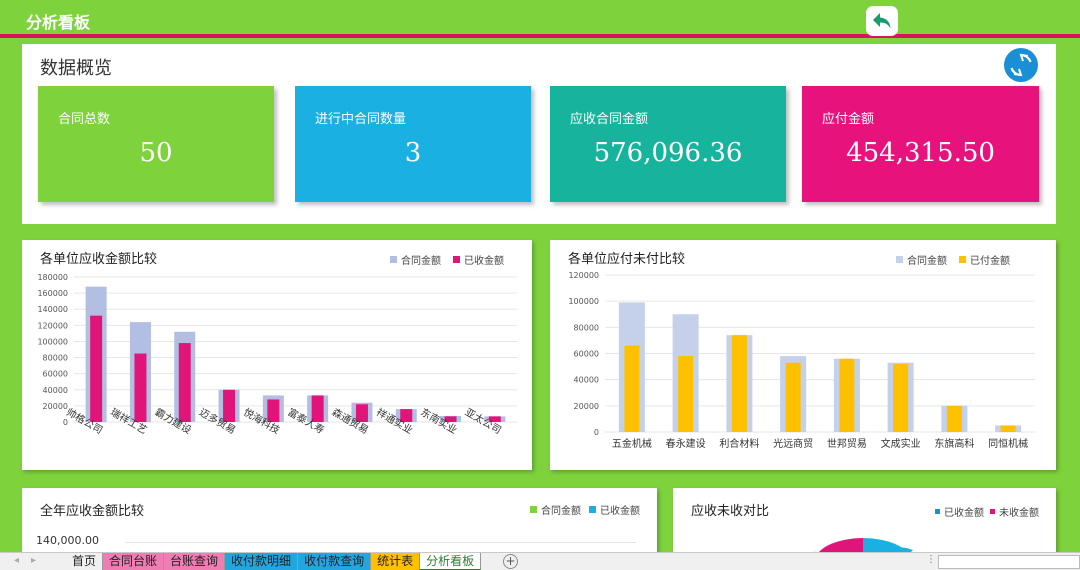  Describe the element at coordinates (84, 119) in the screenshot. I see `card-label: 合同总数` at that location.